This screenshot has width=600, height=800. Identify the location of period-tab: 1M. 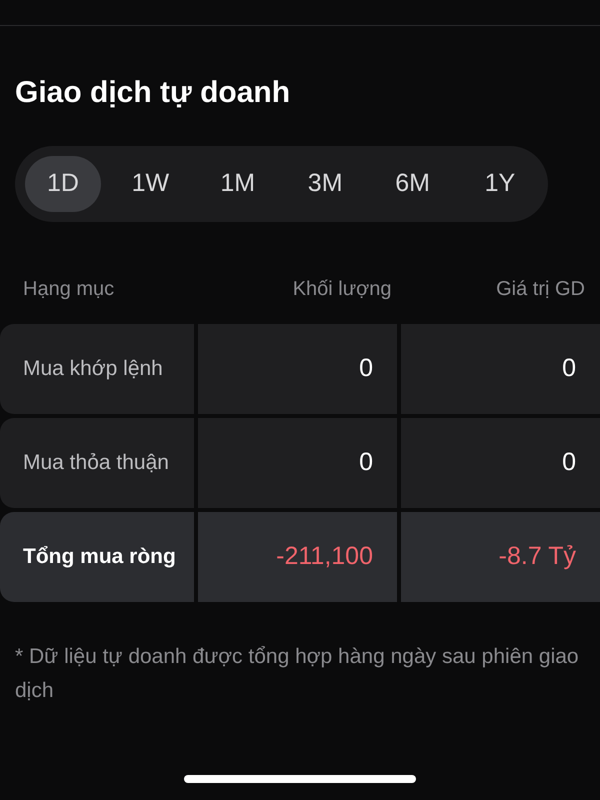
(238, 184).